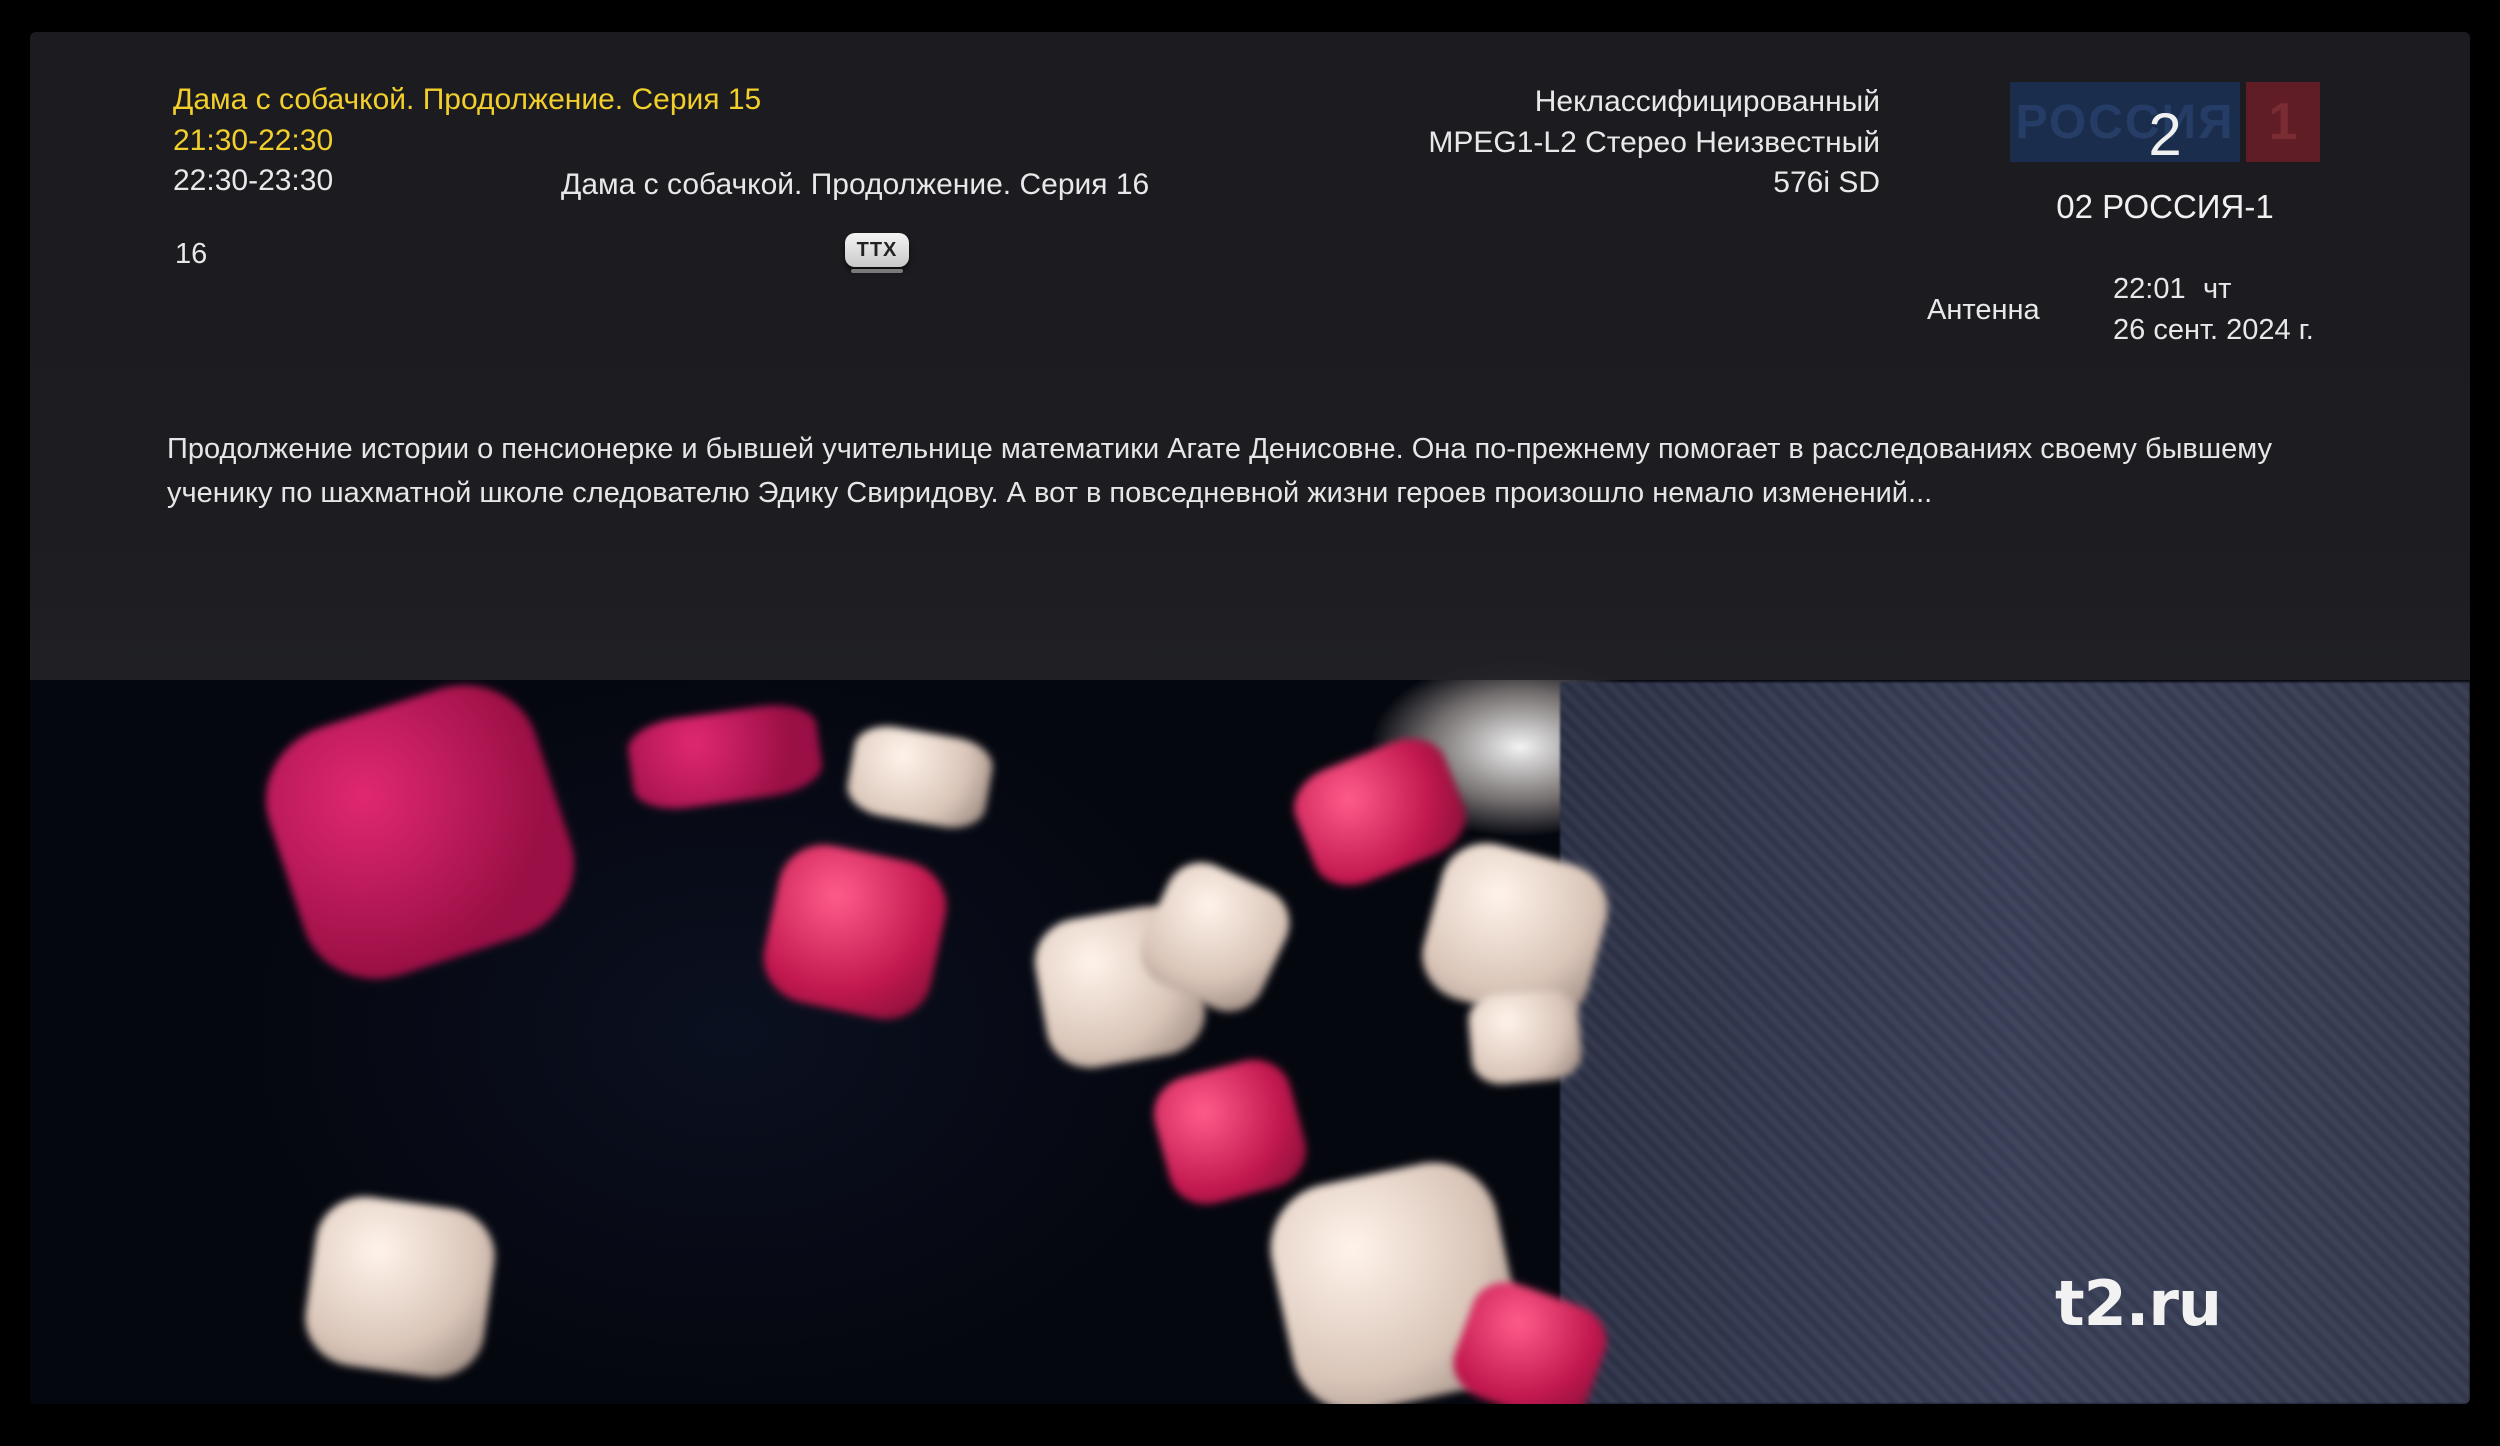 This screenshot has height=1446, width=2500. Describe the element at coordinates (2149, 289) in the screenshot. I see `clock-time: 22:01` at that location.